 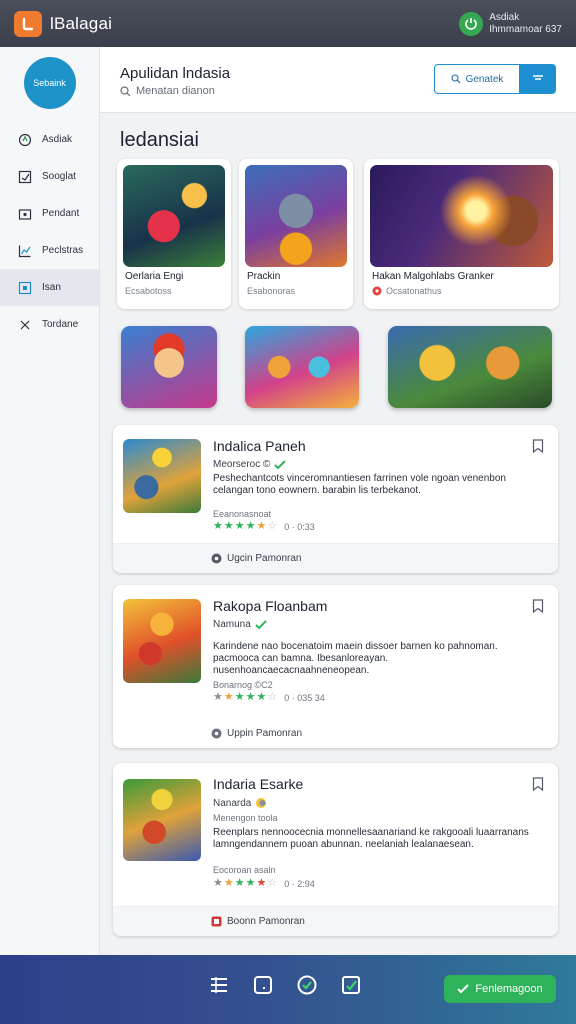 I want to click on tile-name: Oerlaria Engi, so click(x=154, y=276).